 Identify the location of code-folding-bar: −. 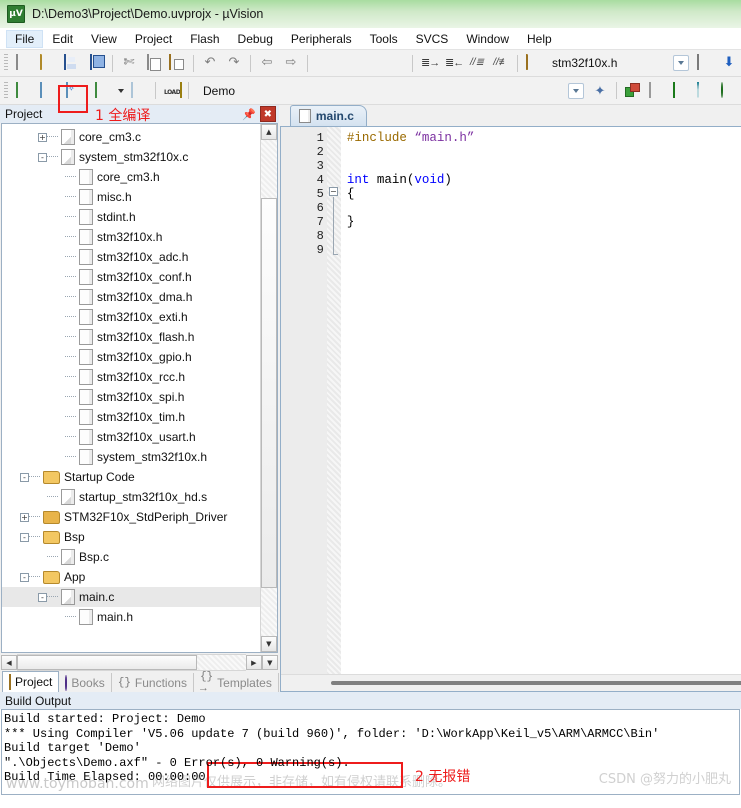
(333, 400).